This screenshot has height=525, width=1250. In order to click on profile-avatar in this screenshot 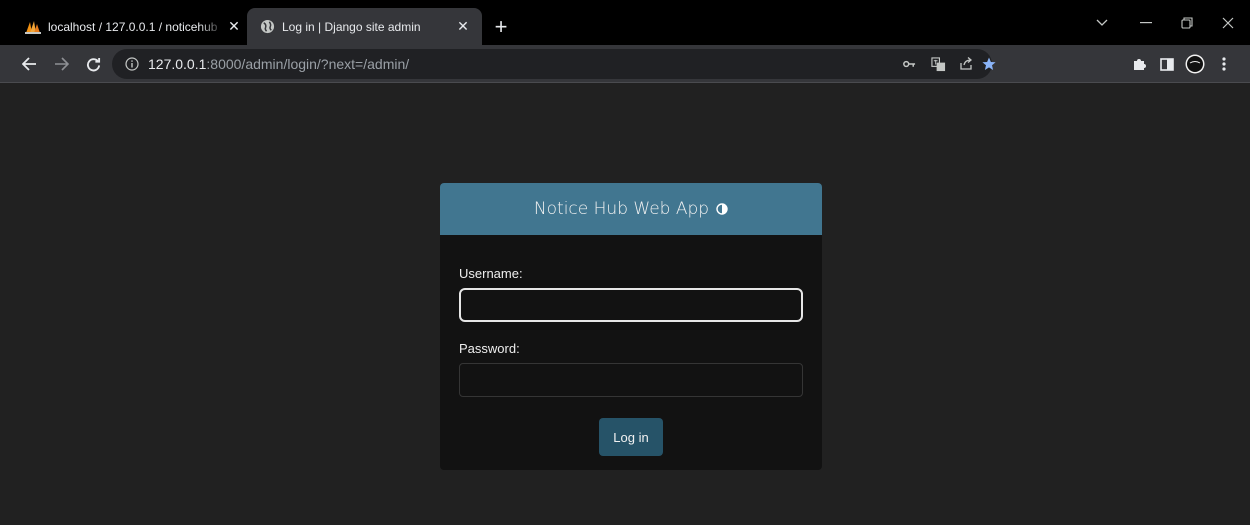, I will do `click(1195, 64)`.